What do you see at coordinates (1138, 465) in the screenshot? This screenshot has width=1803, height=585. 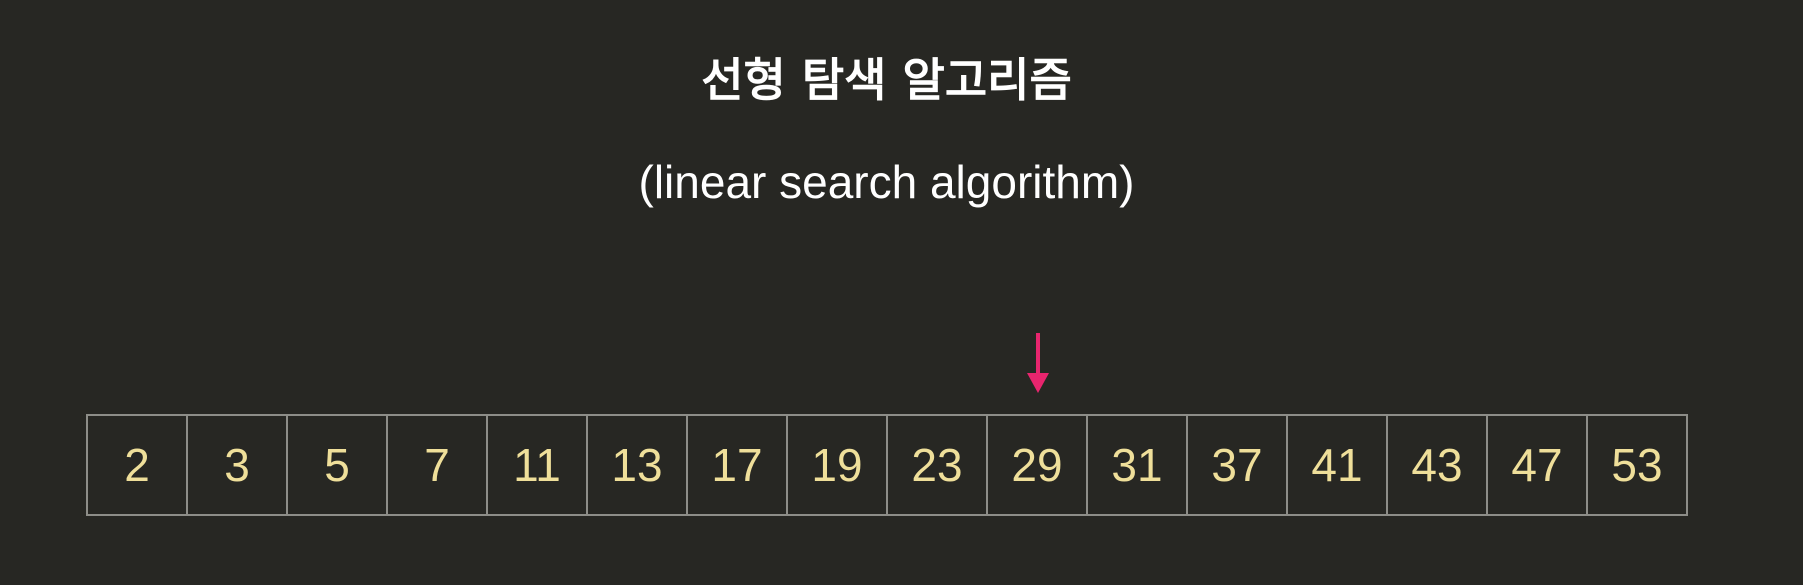 I see `array-cell: 31` at bounding box center [1138, 465].